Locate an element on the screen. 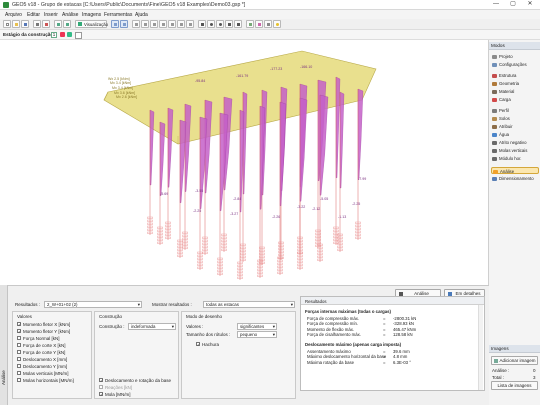 The image size is (540, 405). label-size-select: pequeno is located at coordinates (257, 334).